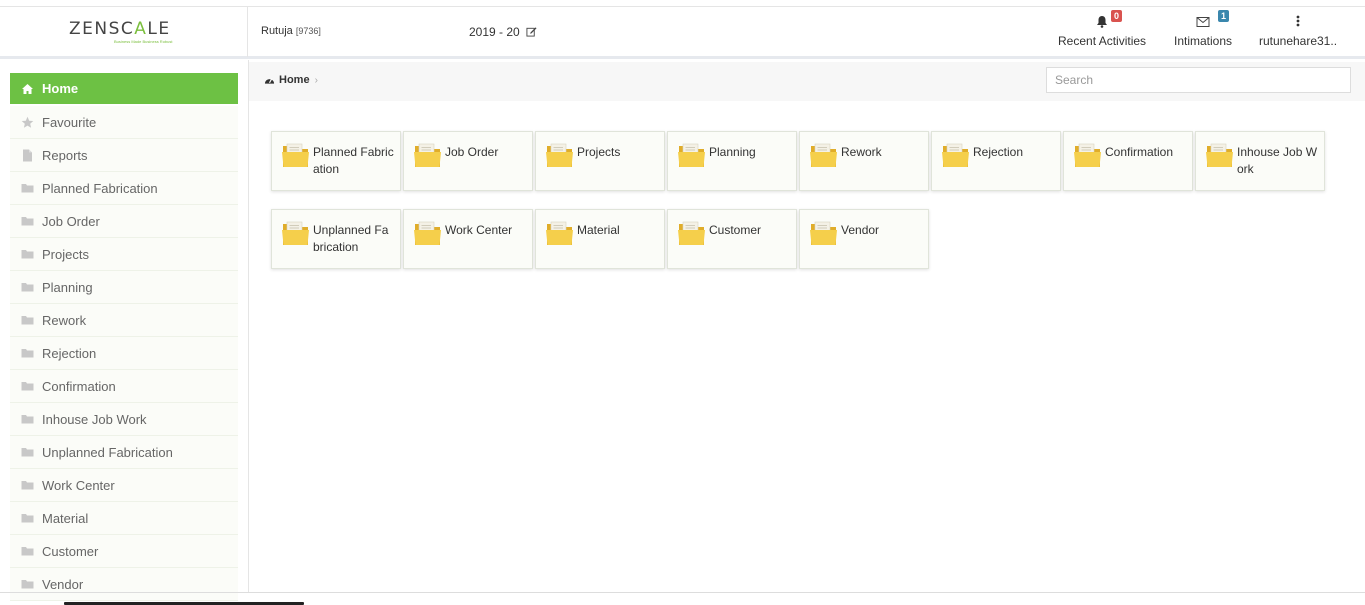 The image size is (1365, 605). What do you see at coordinates (60, 88) in the screenshot?
I see `sidebar-item-label: Home` at bounding box center [60, 88].